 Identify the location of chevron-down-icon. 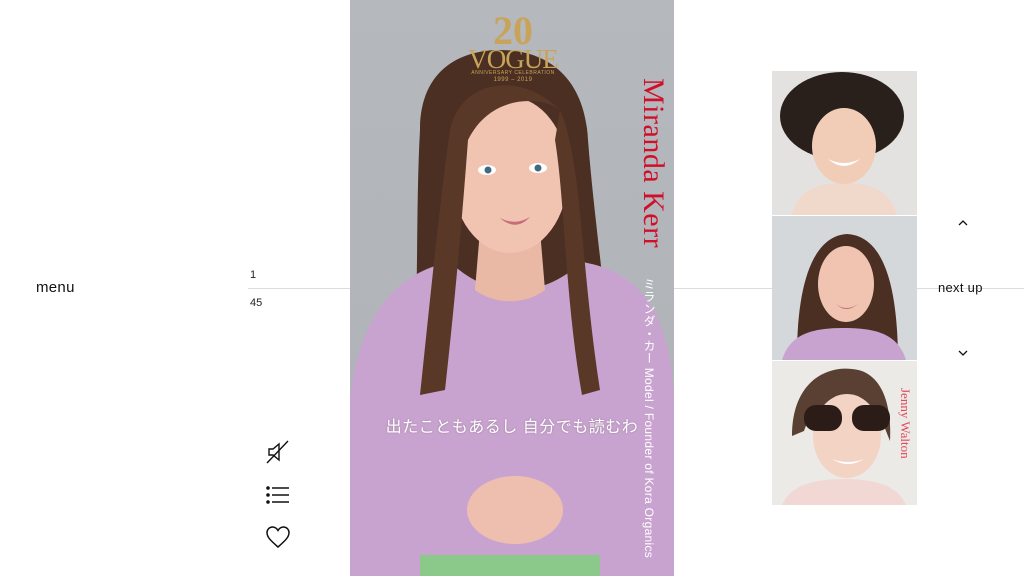
(963, 352).